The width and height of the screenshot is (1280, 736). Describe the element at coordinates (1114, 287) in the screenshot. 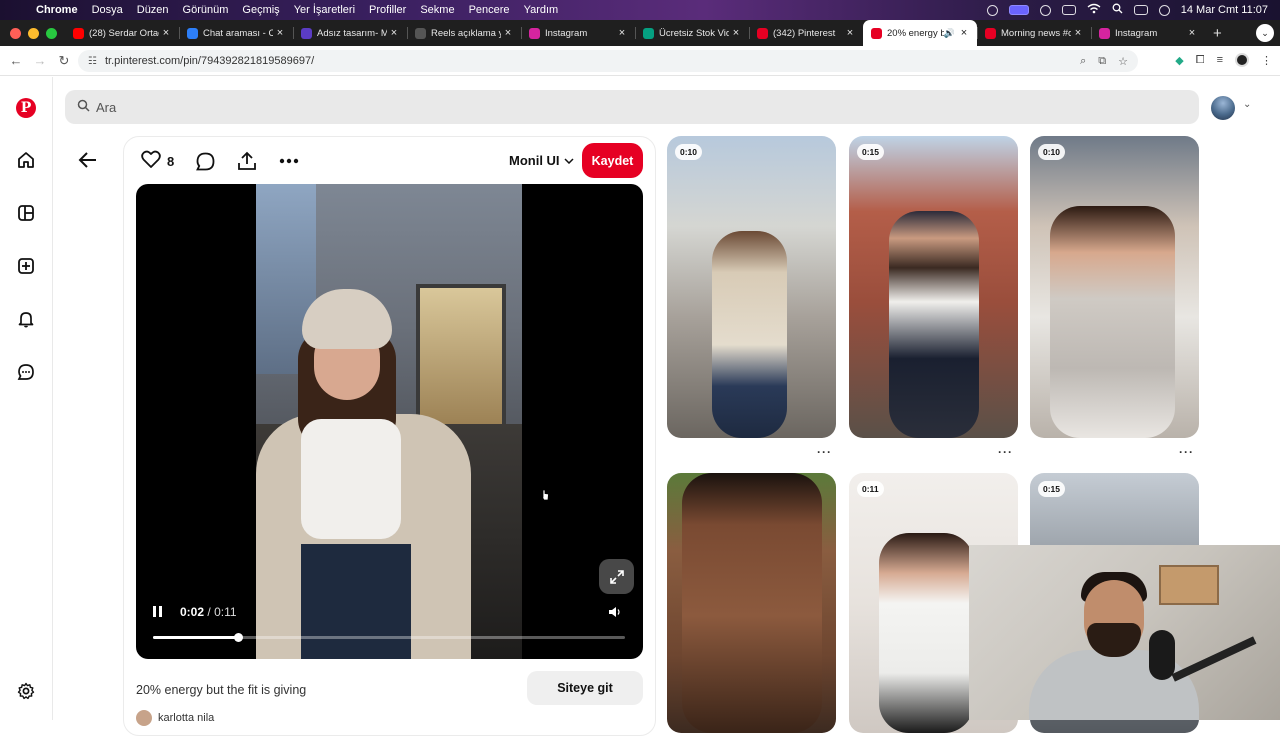

I see `related-pin-3: 0:10` at that location.